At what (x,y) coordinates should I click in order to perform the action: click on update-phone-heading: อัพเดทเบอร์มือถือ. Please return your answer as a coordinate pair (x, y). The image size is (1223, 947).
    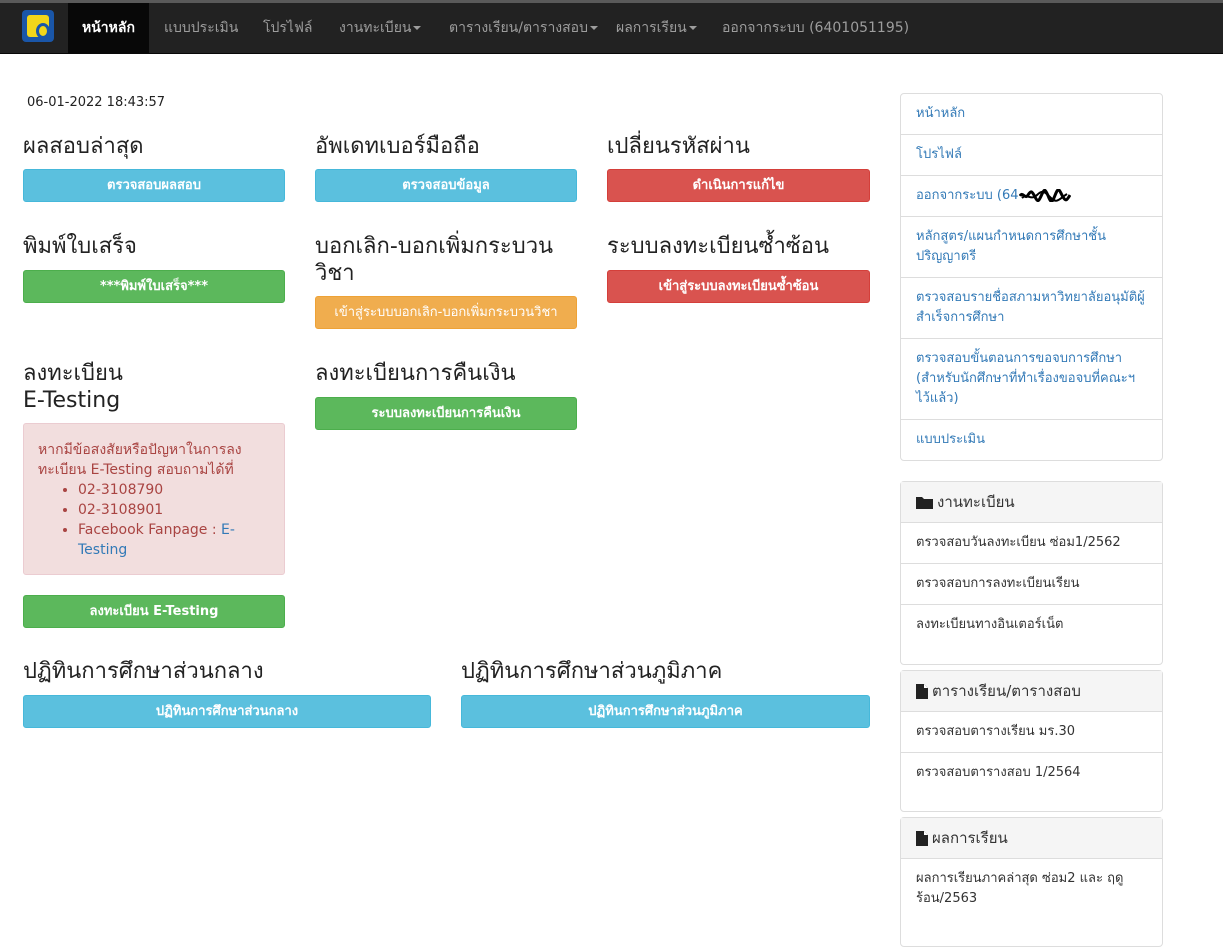
    Looking at the image, I should click on (397, 146).